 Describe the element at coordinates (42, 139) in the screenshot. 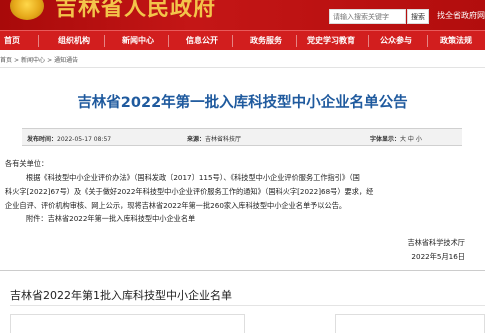

I see `publish-date-label: 发布时间：` at that location.